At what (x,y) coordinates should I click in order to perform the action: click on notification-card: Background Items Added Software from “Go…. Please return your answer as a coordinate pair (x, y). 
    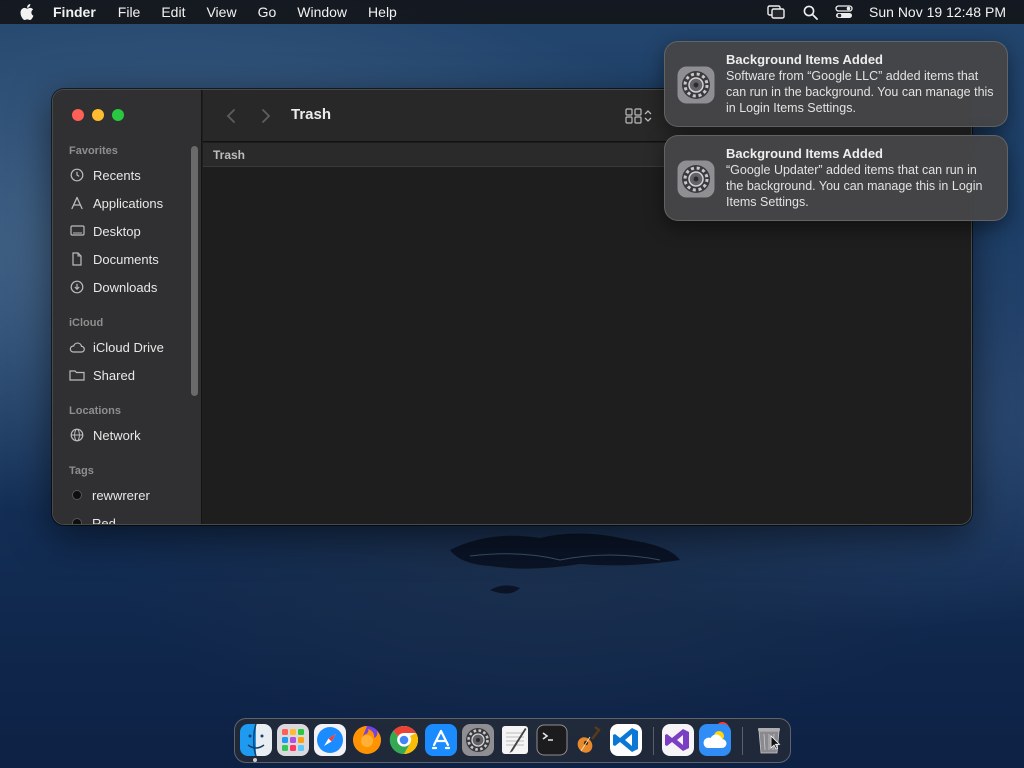
    Looking at the image, I should click on (836, 84).